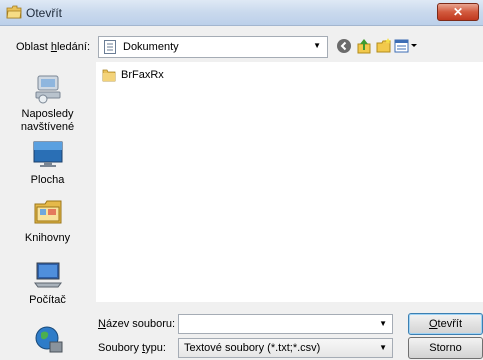  Describe the element at coordinates (14, 12) in the screenshot. I see `folder-open-icon` at that location.